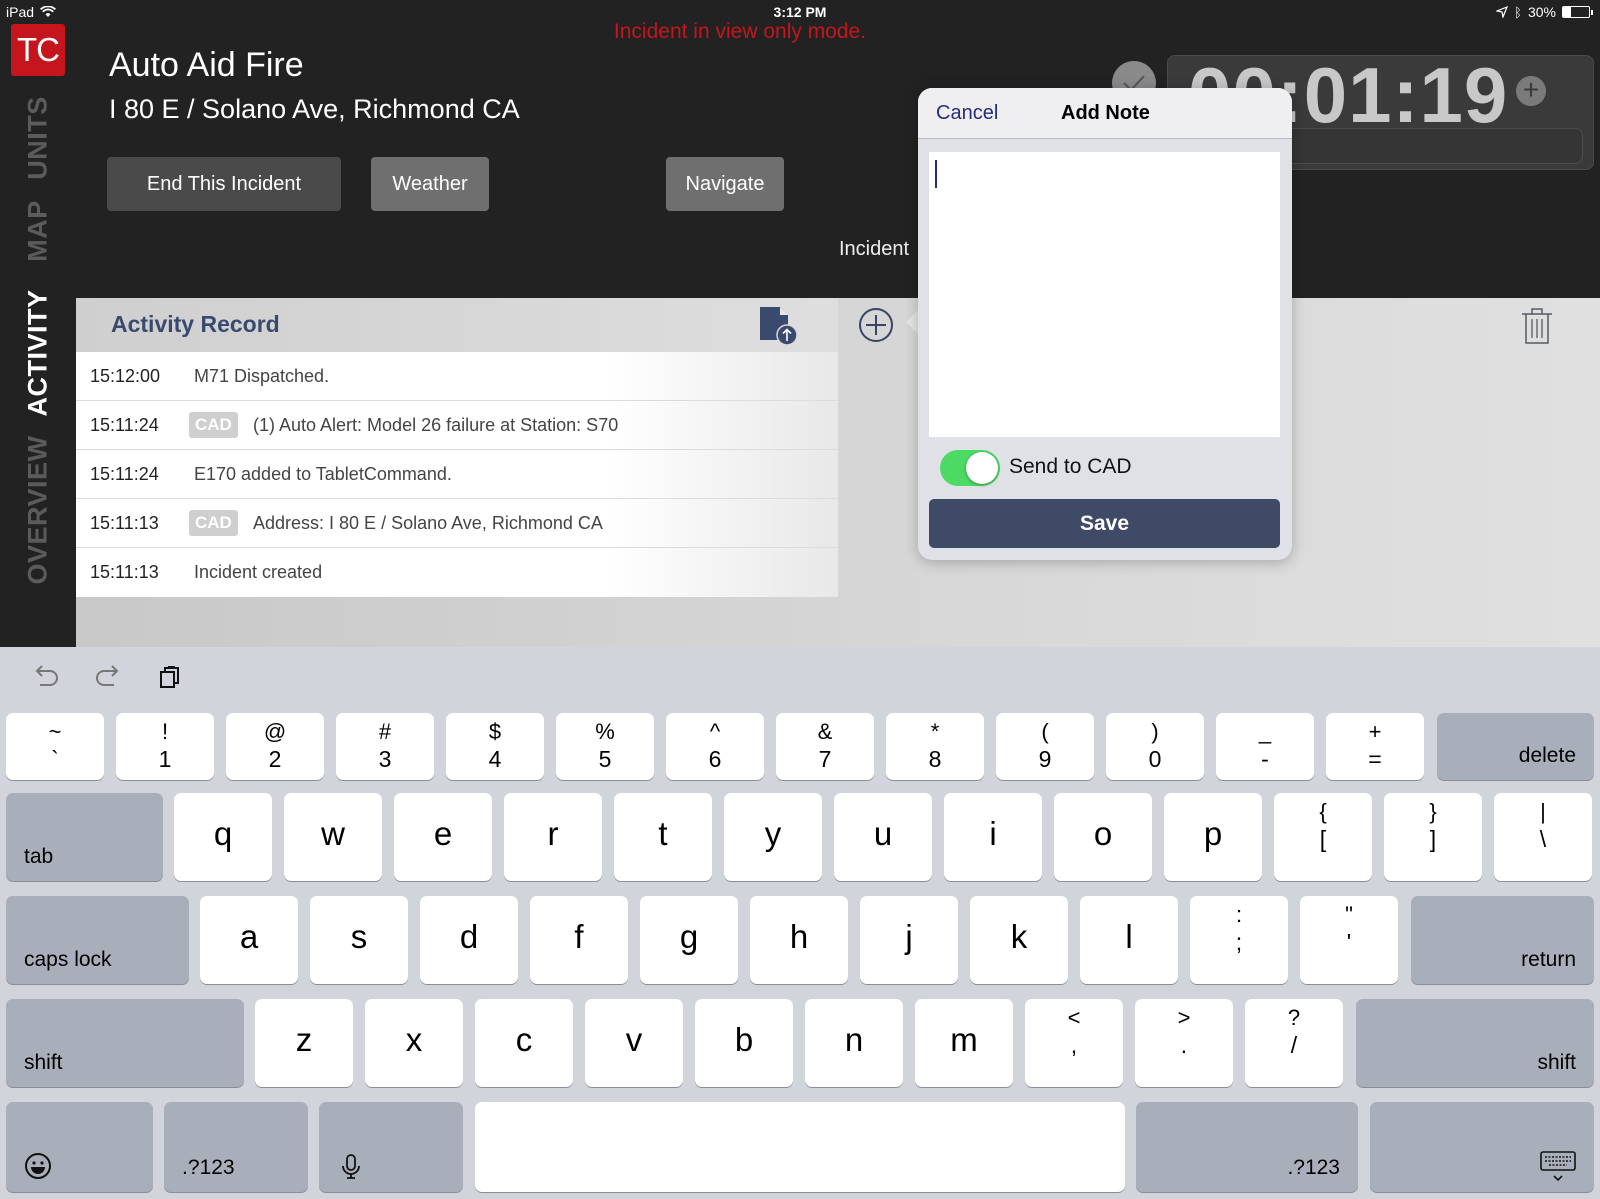 Image resolution: width=1600 pixels, height=1199 pixels. I want to click on key-row1: @2, so click(275, 746).